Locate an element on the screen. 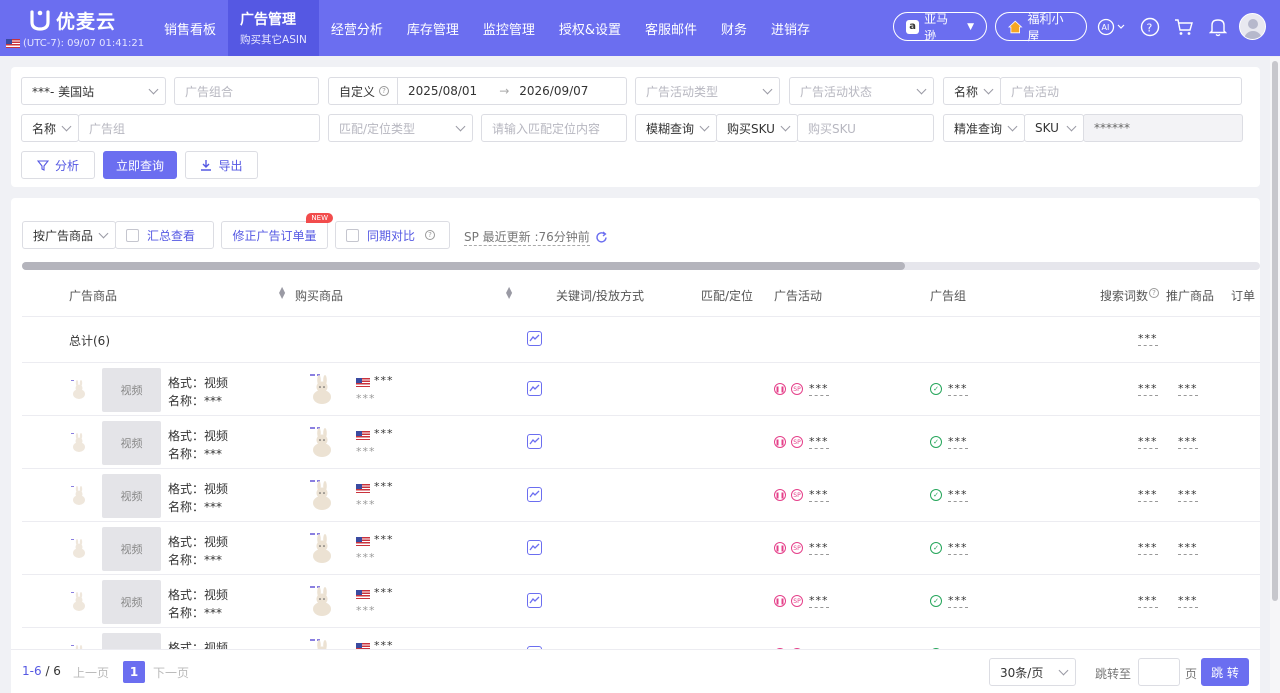  date-range-picker: 自定义 ? 2025/08/01 → 2026/09/07 is located at coordinates (477, 91).